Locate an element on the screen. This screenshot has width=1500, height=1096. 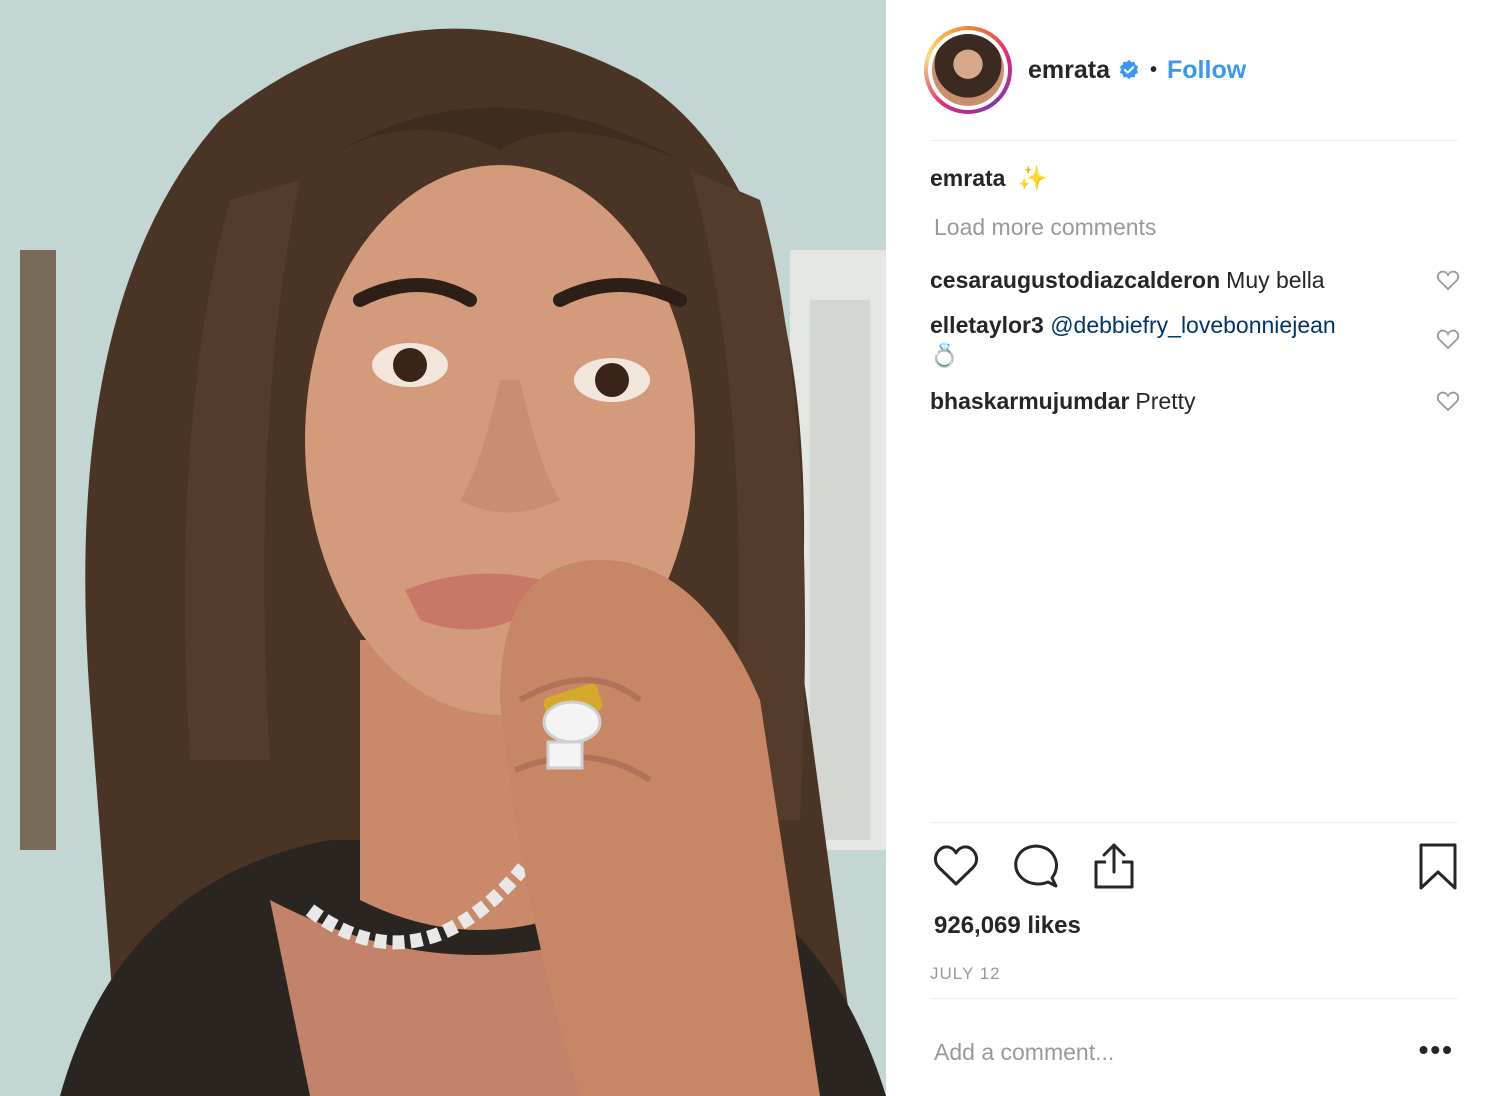
post-date: JULY 12 is located at coordinates (965, 974).